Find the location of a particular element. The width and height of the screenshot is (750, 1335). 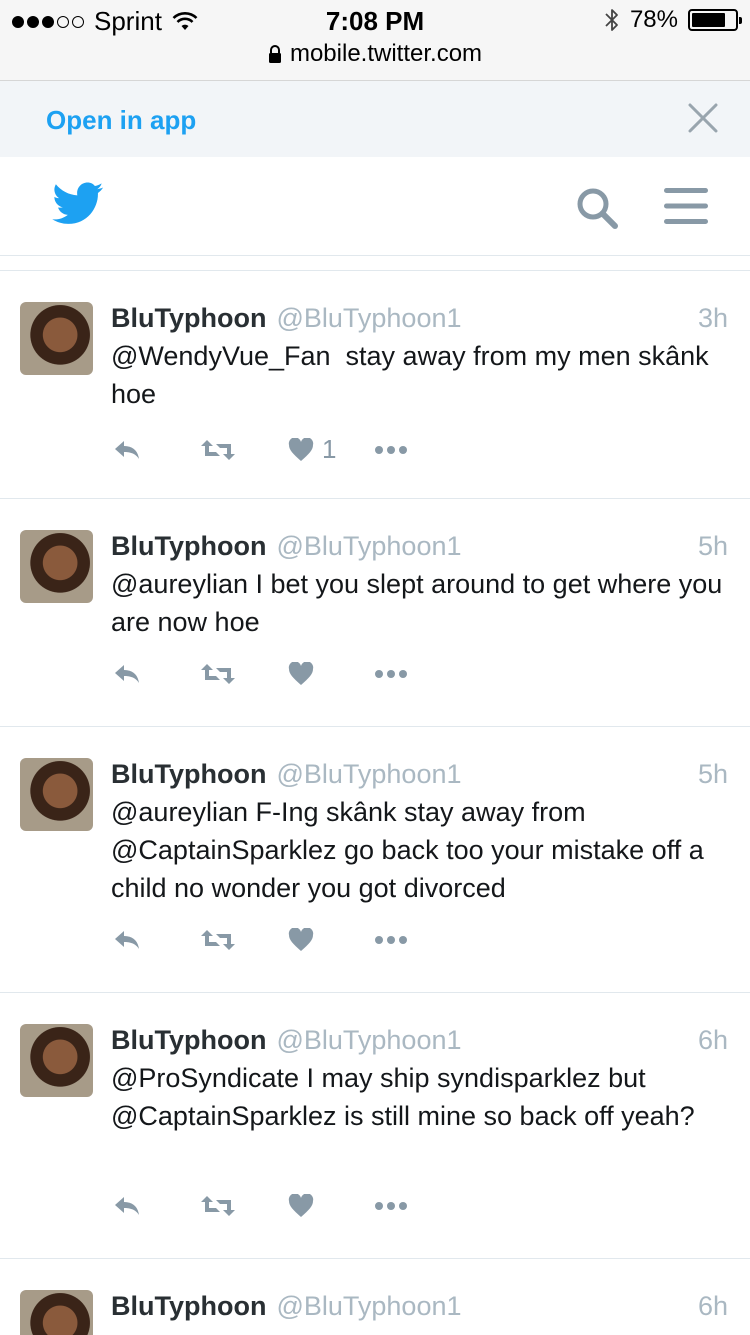

open-in-app-link: Open in app is located at coordinates (121, 120).